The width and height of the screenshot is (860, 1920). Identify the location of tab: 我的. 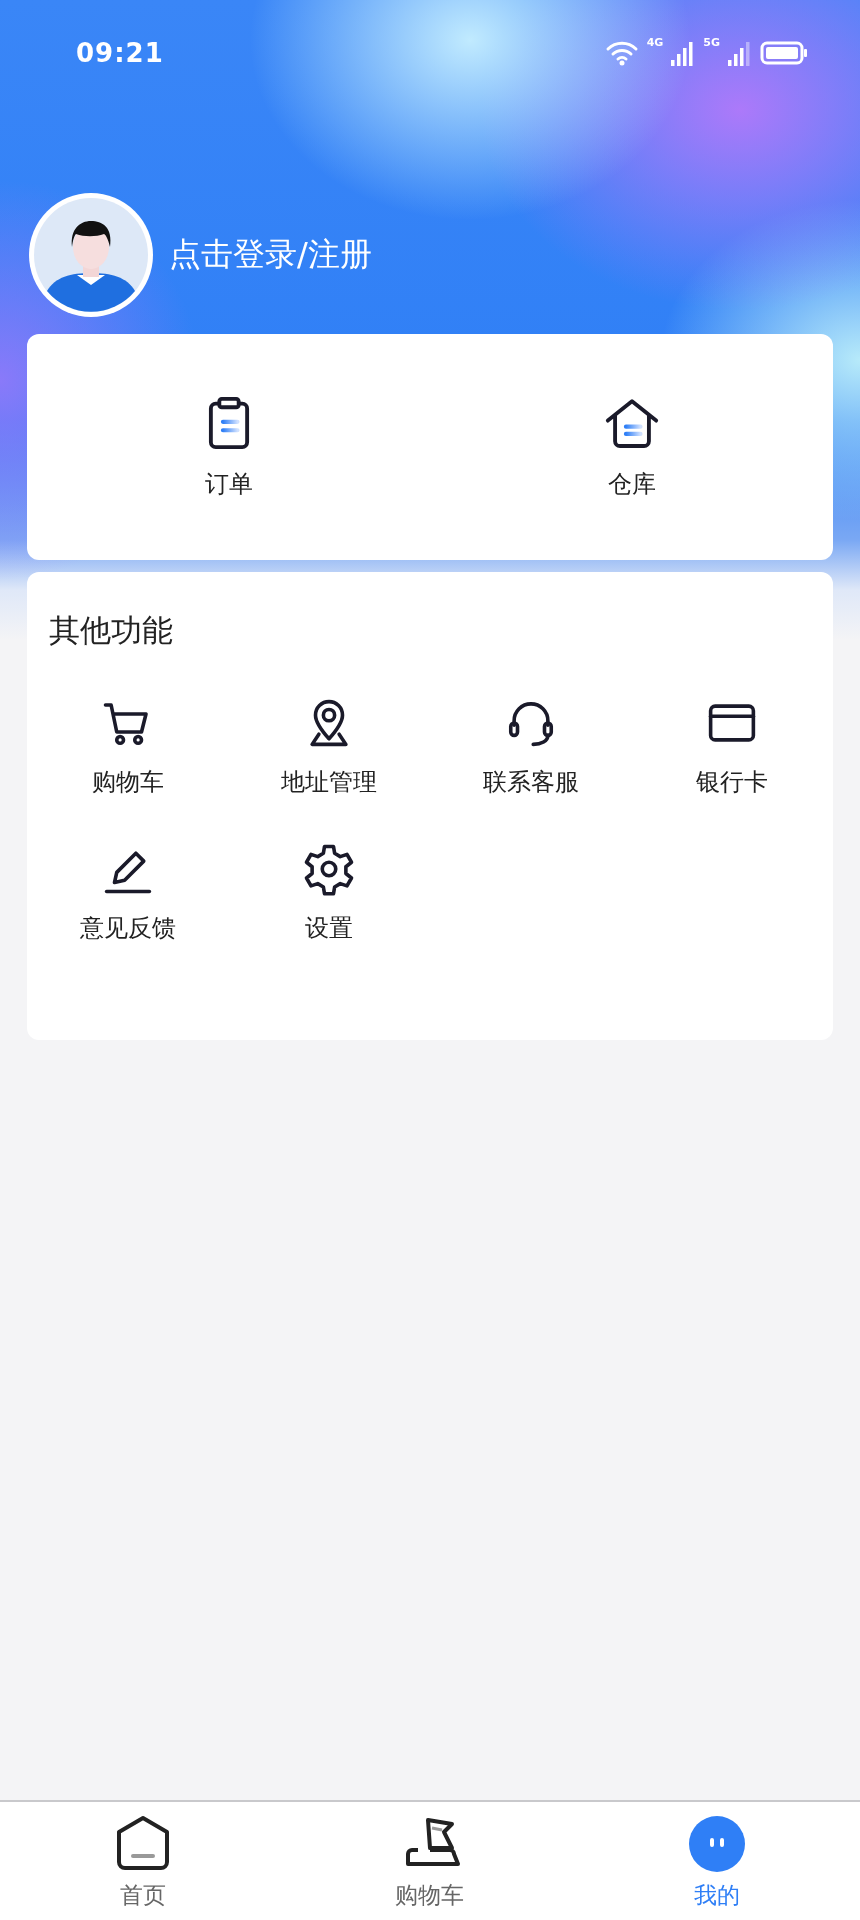
(716, 1861).